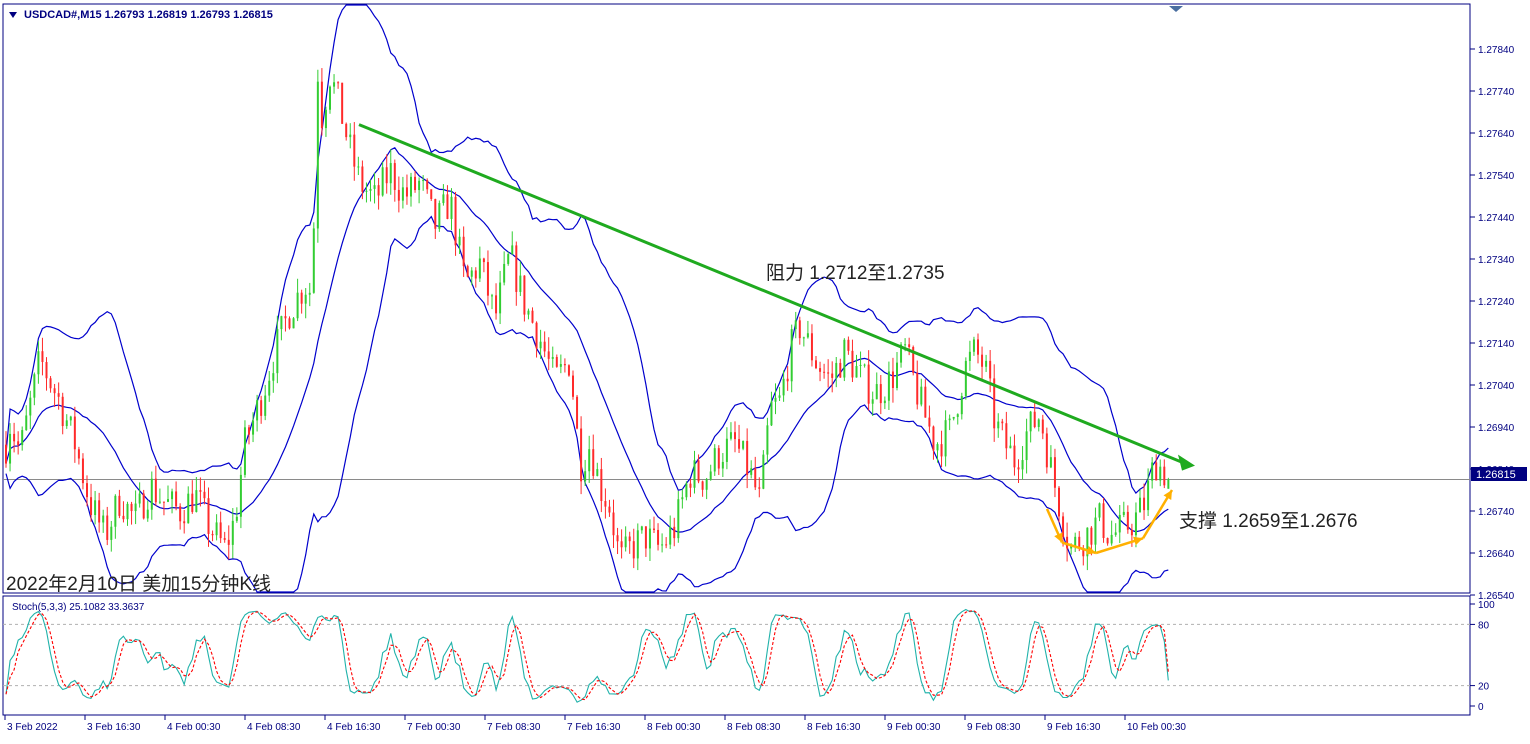 The width and height of the screenshot is (1530, 744). Describe the element at coordinates (1496, 50) in the screenshot. I see `price-tick-label: 1.27840` at that location.